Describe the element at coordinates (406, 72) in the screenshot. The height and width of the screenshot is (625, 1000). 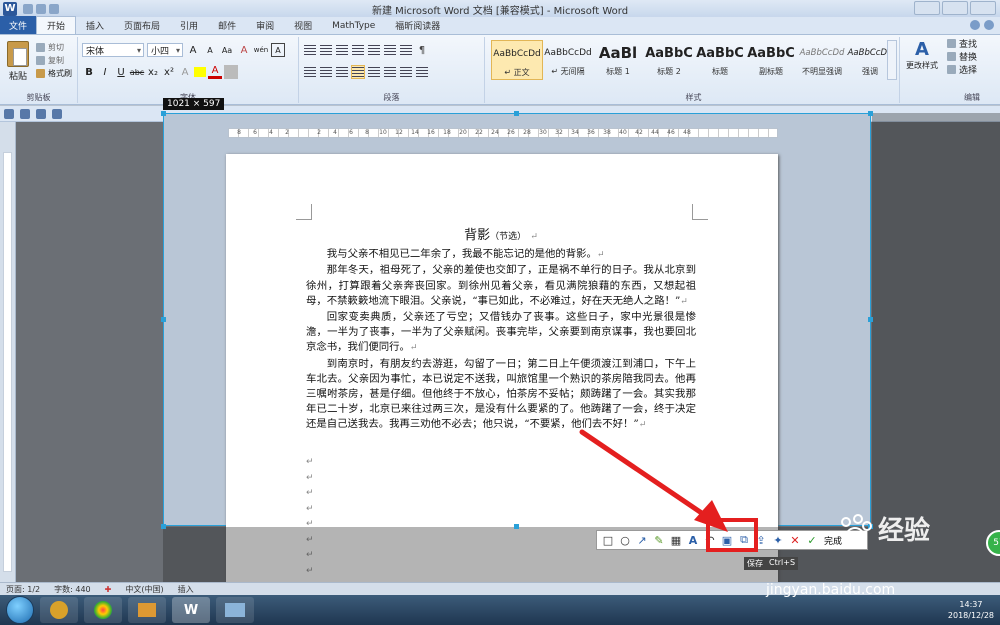
I see `shading-icon` at that location.